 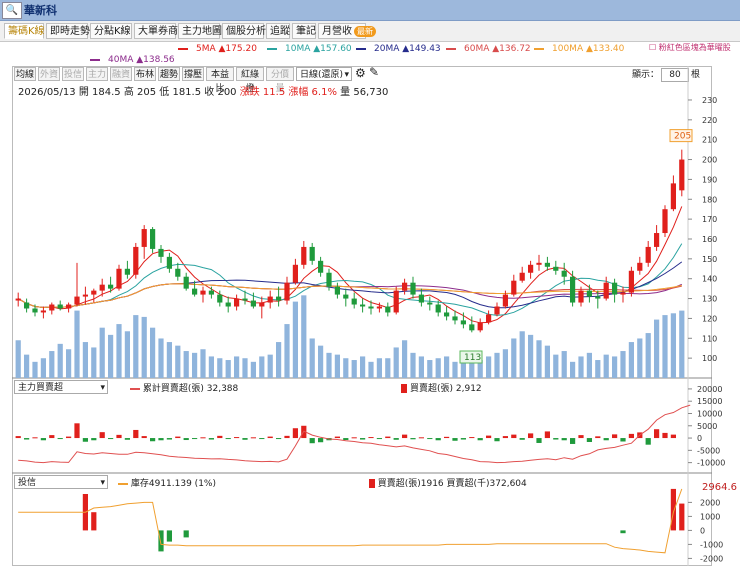 I want to click on y-tick-label: 180, so click(x=709, y=199).